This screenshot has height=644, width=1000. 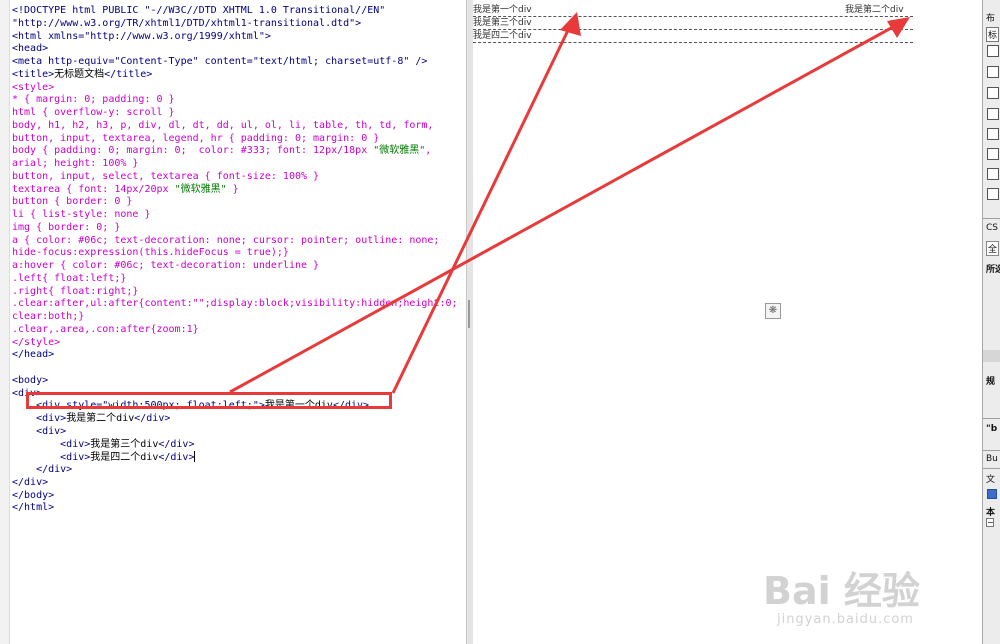 I want to click on design-row-third: 我是第三个div, so click(x=693, y=24).